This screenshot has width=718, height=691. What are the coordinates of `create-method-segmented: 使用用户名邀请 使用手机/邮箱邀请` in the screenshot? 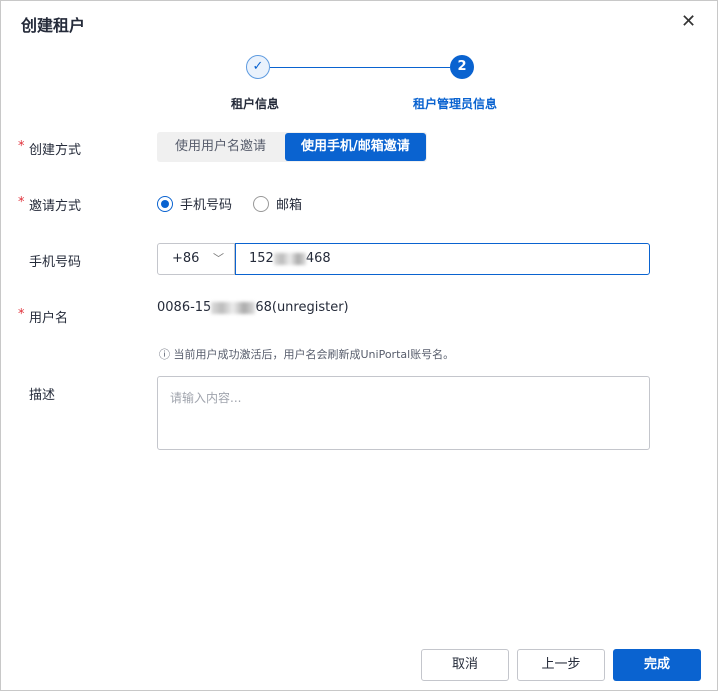 It's located at (292, 147).